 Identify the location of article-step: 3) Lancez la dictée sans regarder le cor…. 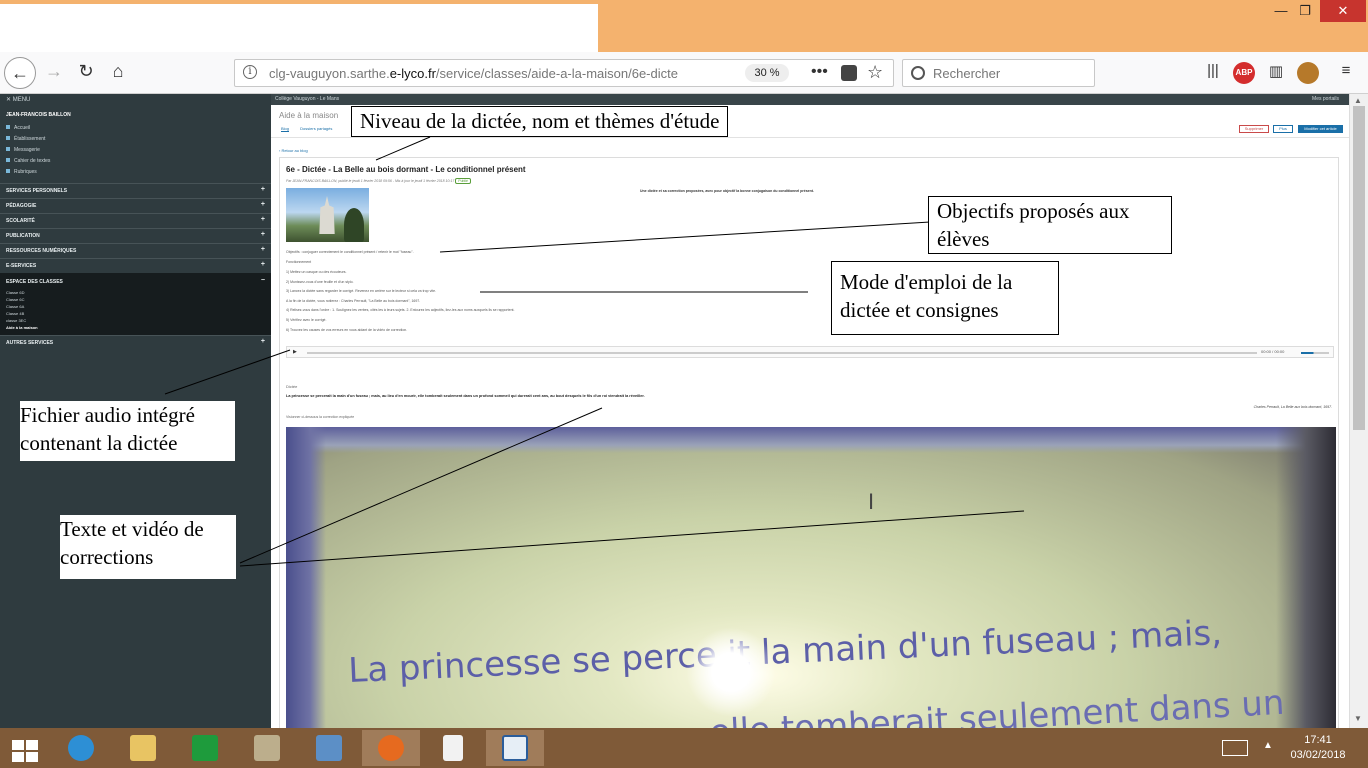
(361, 291).